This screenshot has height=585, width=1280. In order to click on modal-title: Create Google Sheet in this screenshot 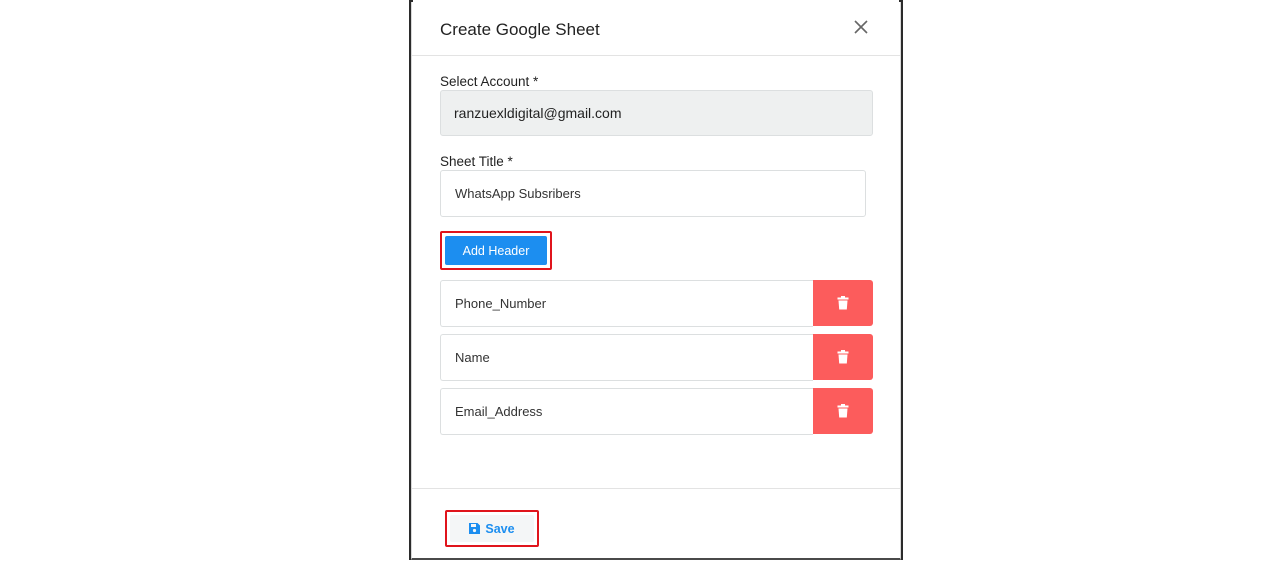, I will do `click(520, 29)`.